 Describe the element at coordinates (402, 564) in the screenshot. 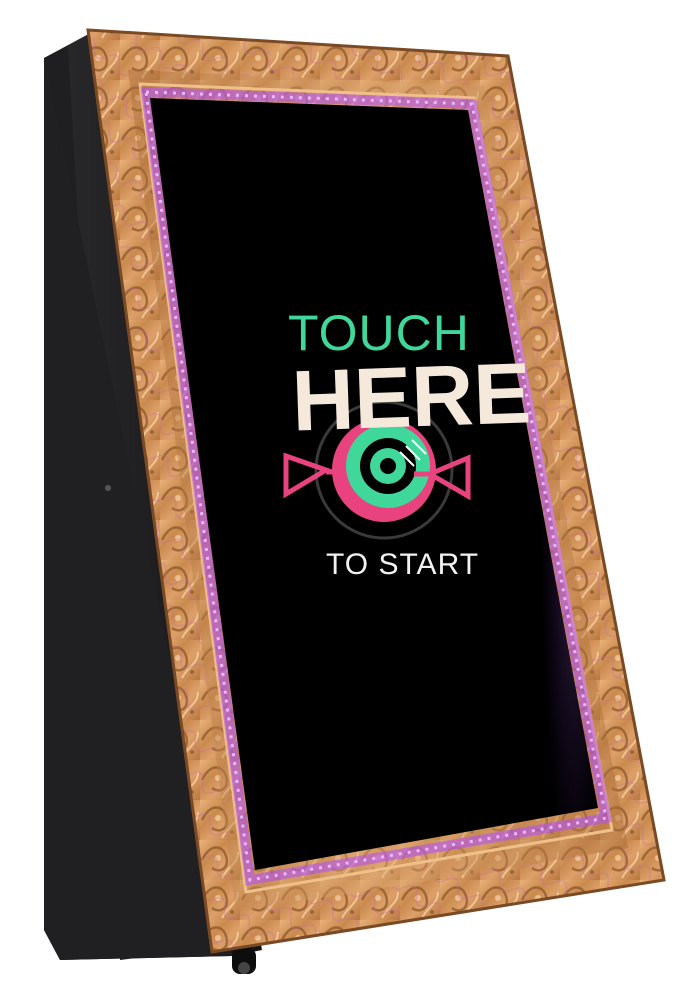

I see `to-start-label: TO START` at that location.